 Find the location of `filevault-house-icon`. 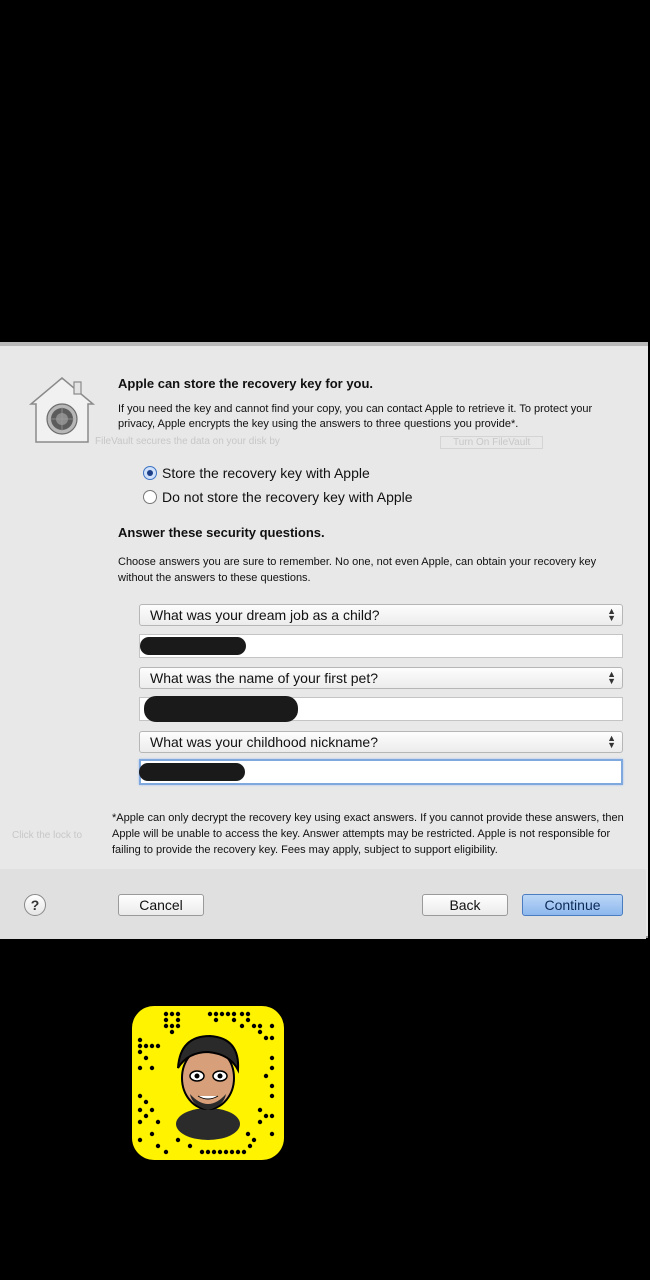

filevault-house-icon is located at coordinates (62, 410).